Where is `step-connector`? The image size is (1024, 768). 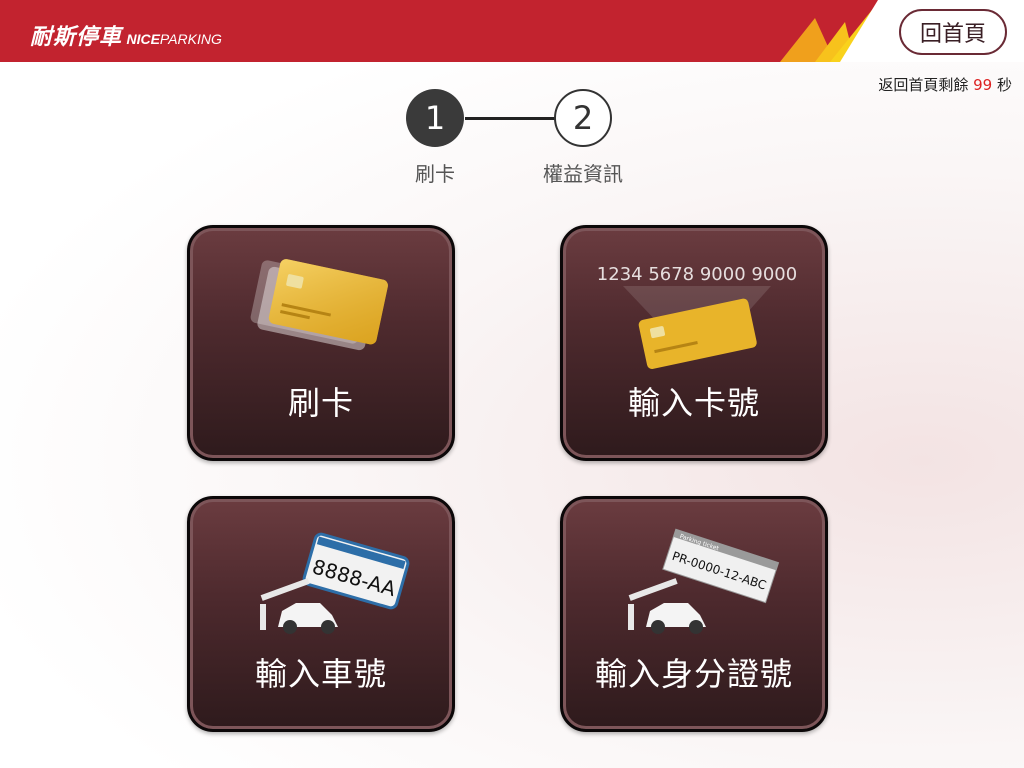
step-connector is located at coordinates (510, 118).